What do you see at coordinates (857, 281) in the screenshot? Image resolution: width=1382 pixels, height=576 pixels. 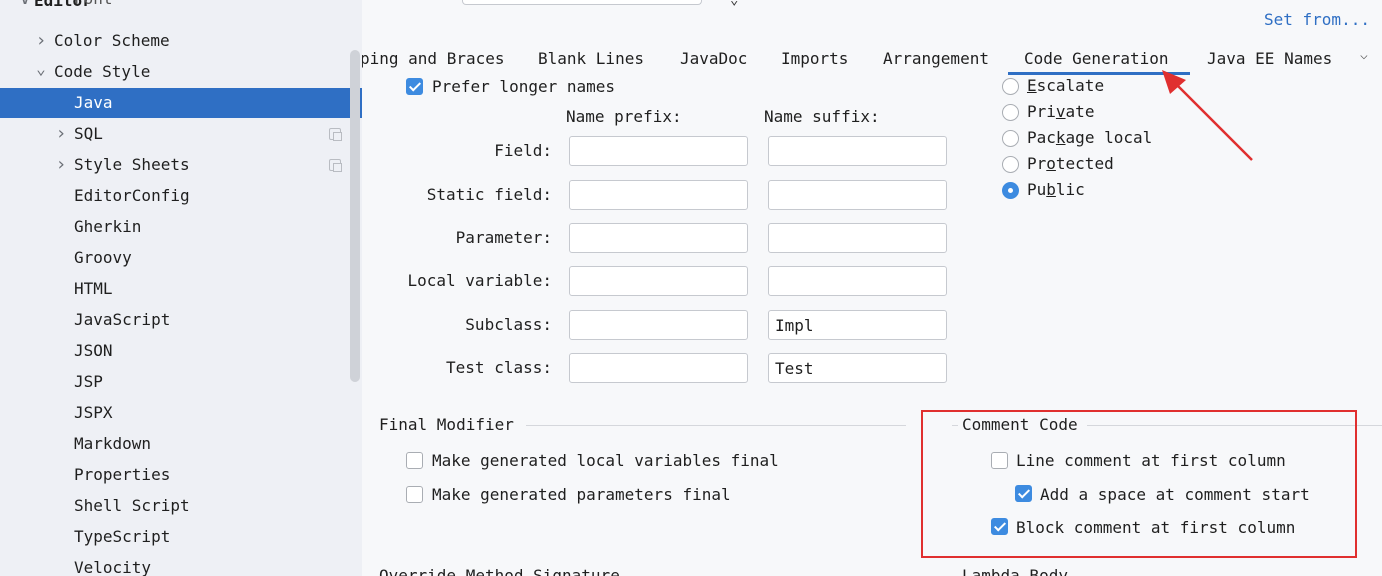 I see `local-variable-suffix-input` at bounding box center [857, 281].